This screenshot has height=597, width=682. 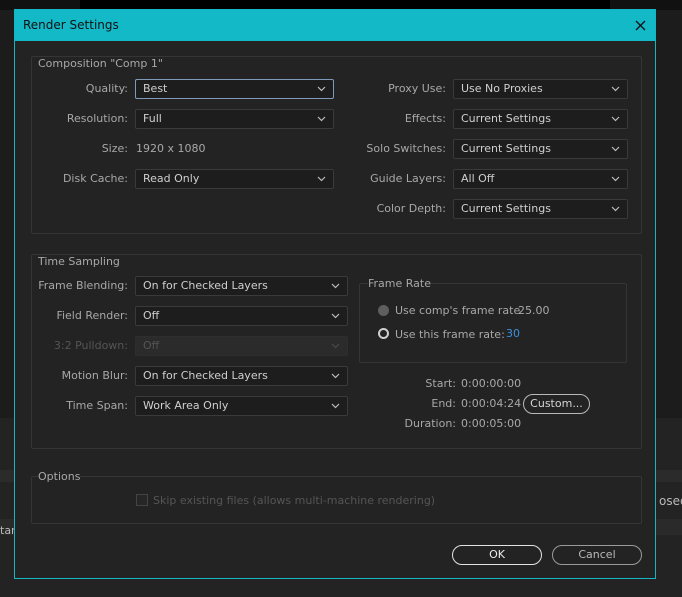 I want to click on size-value: 1920 x 1080, so click(x=171, y=148).